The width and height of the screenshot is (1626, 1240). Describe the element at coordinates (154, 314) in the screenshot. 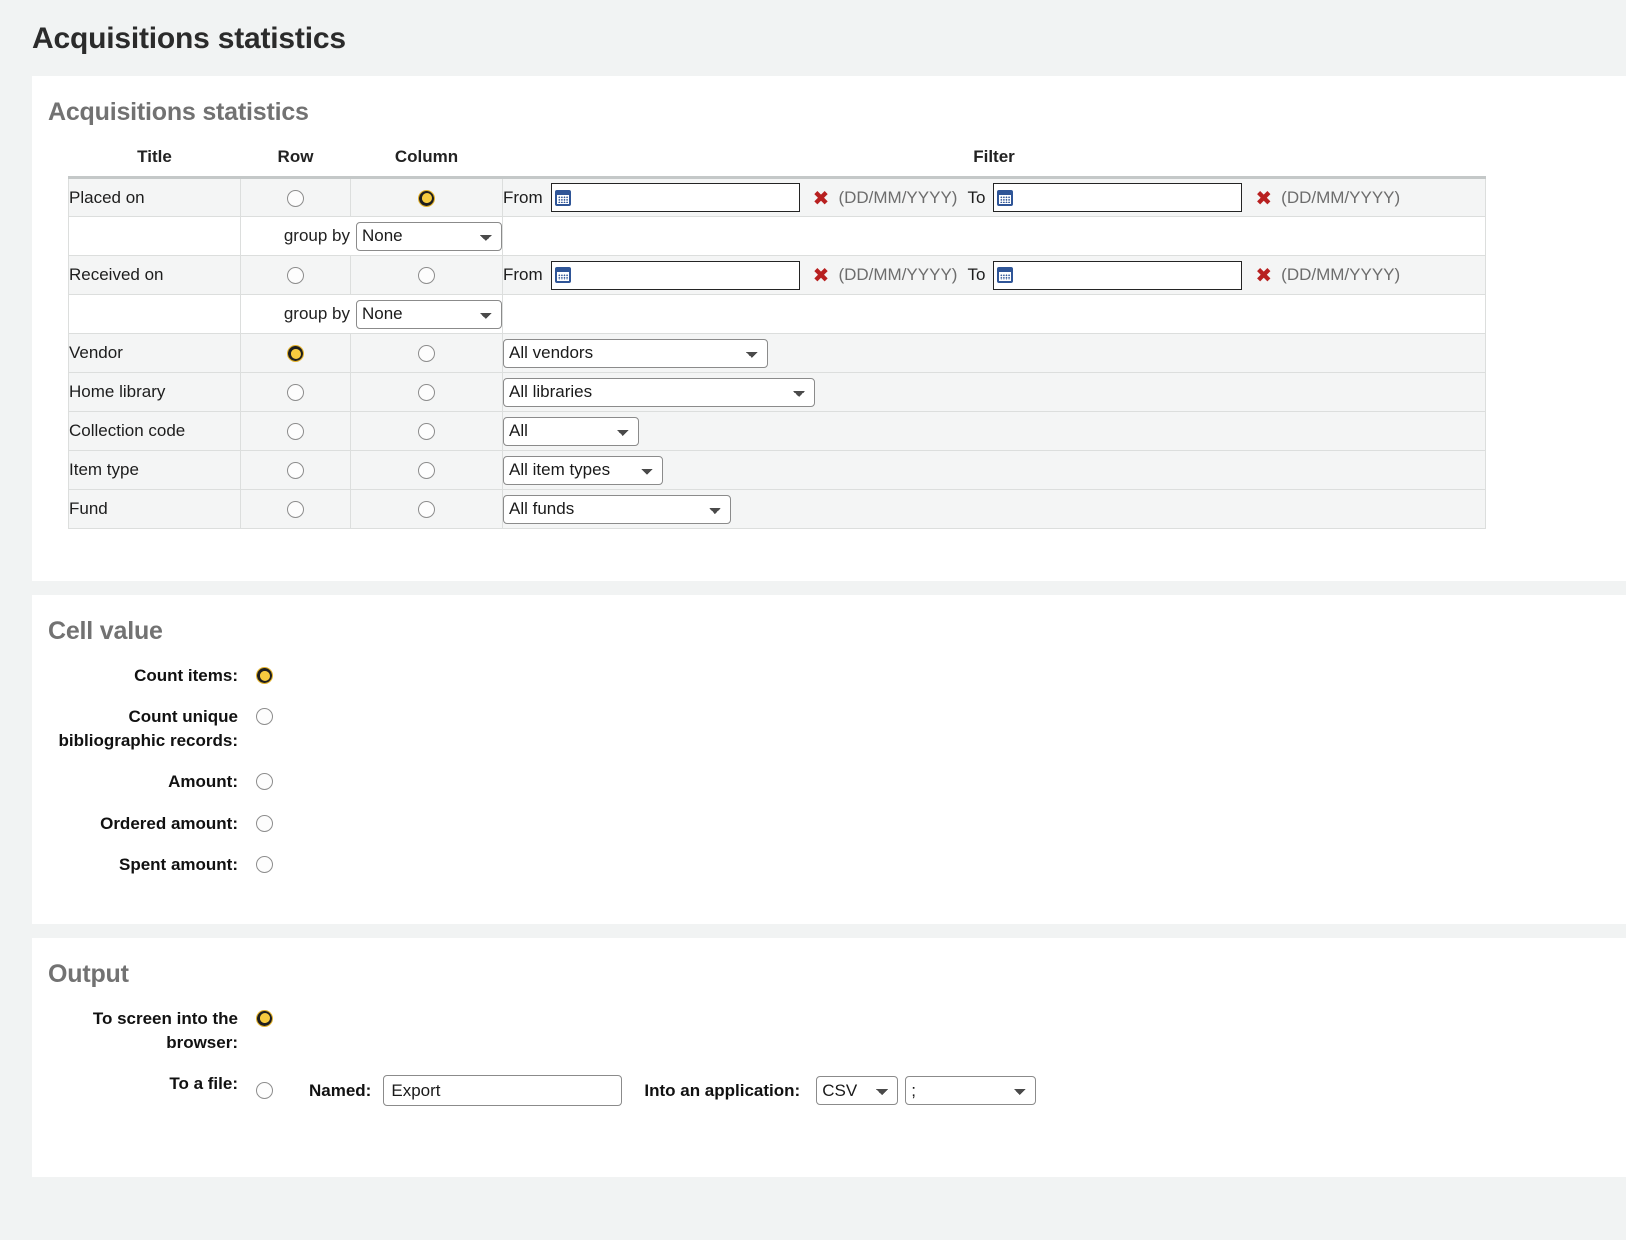

I see `received-on-groupby-spacer` at that location.